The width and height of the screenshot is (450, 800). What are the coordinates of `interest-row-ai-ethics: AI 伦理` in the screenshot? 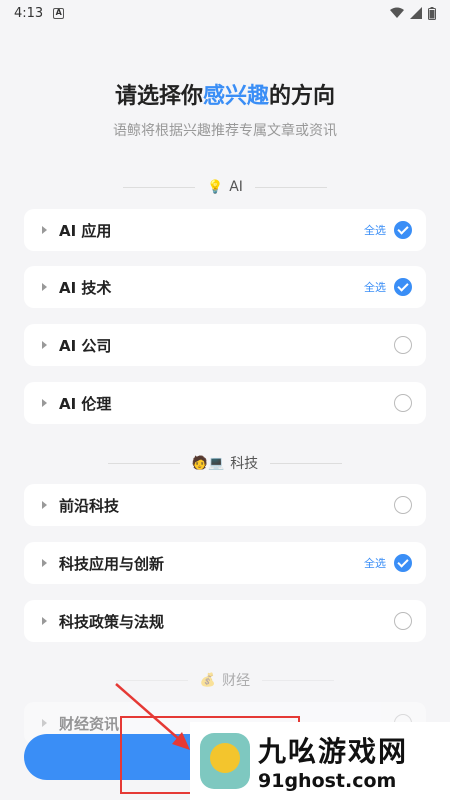 It's located at (225, 403).